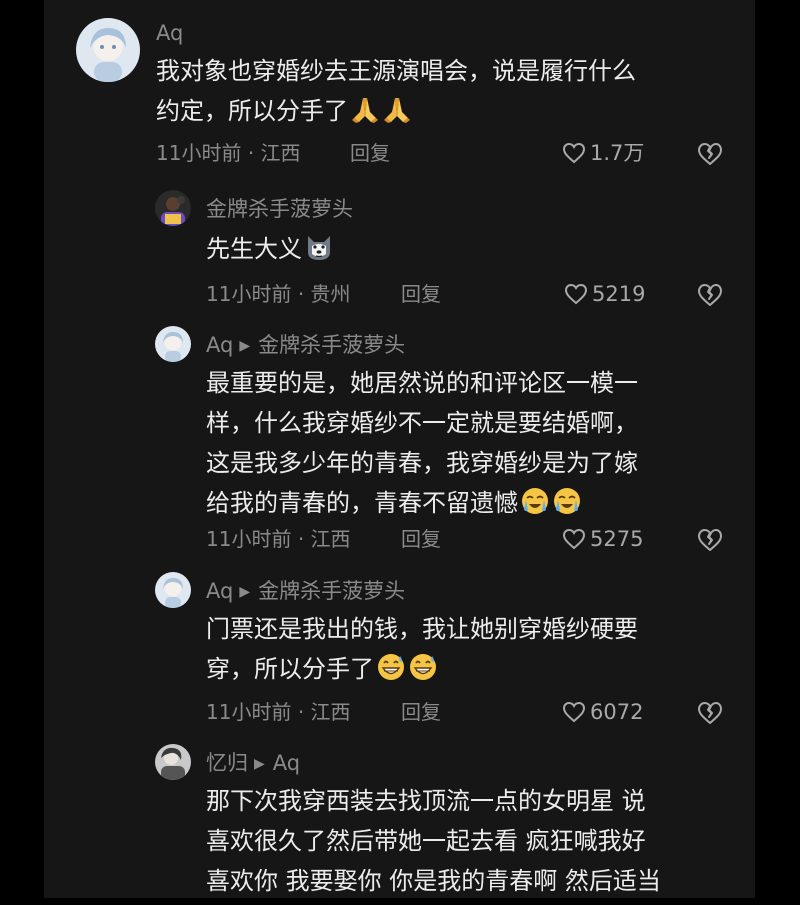  I want to click on comment-text-line: 样，什么我穿婚纱不一定就是要结婚啊，, so click(422, 423).